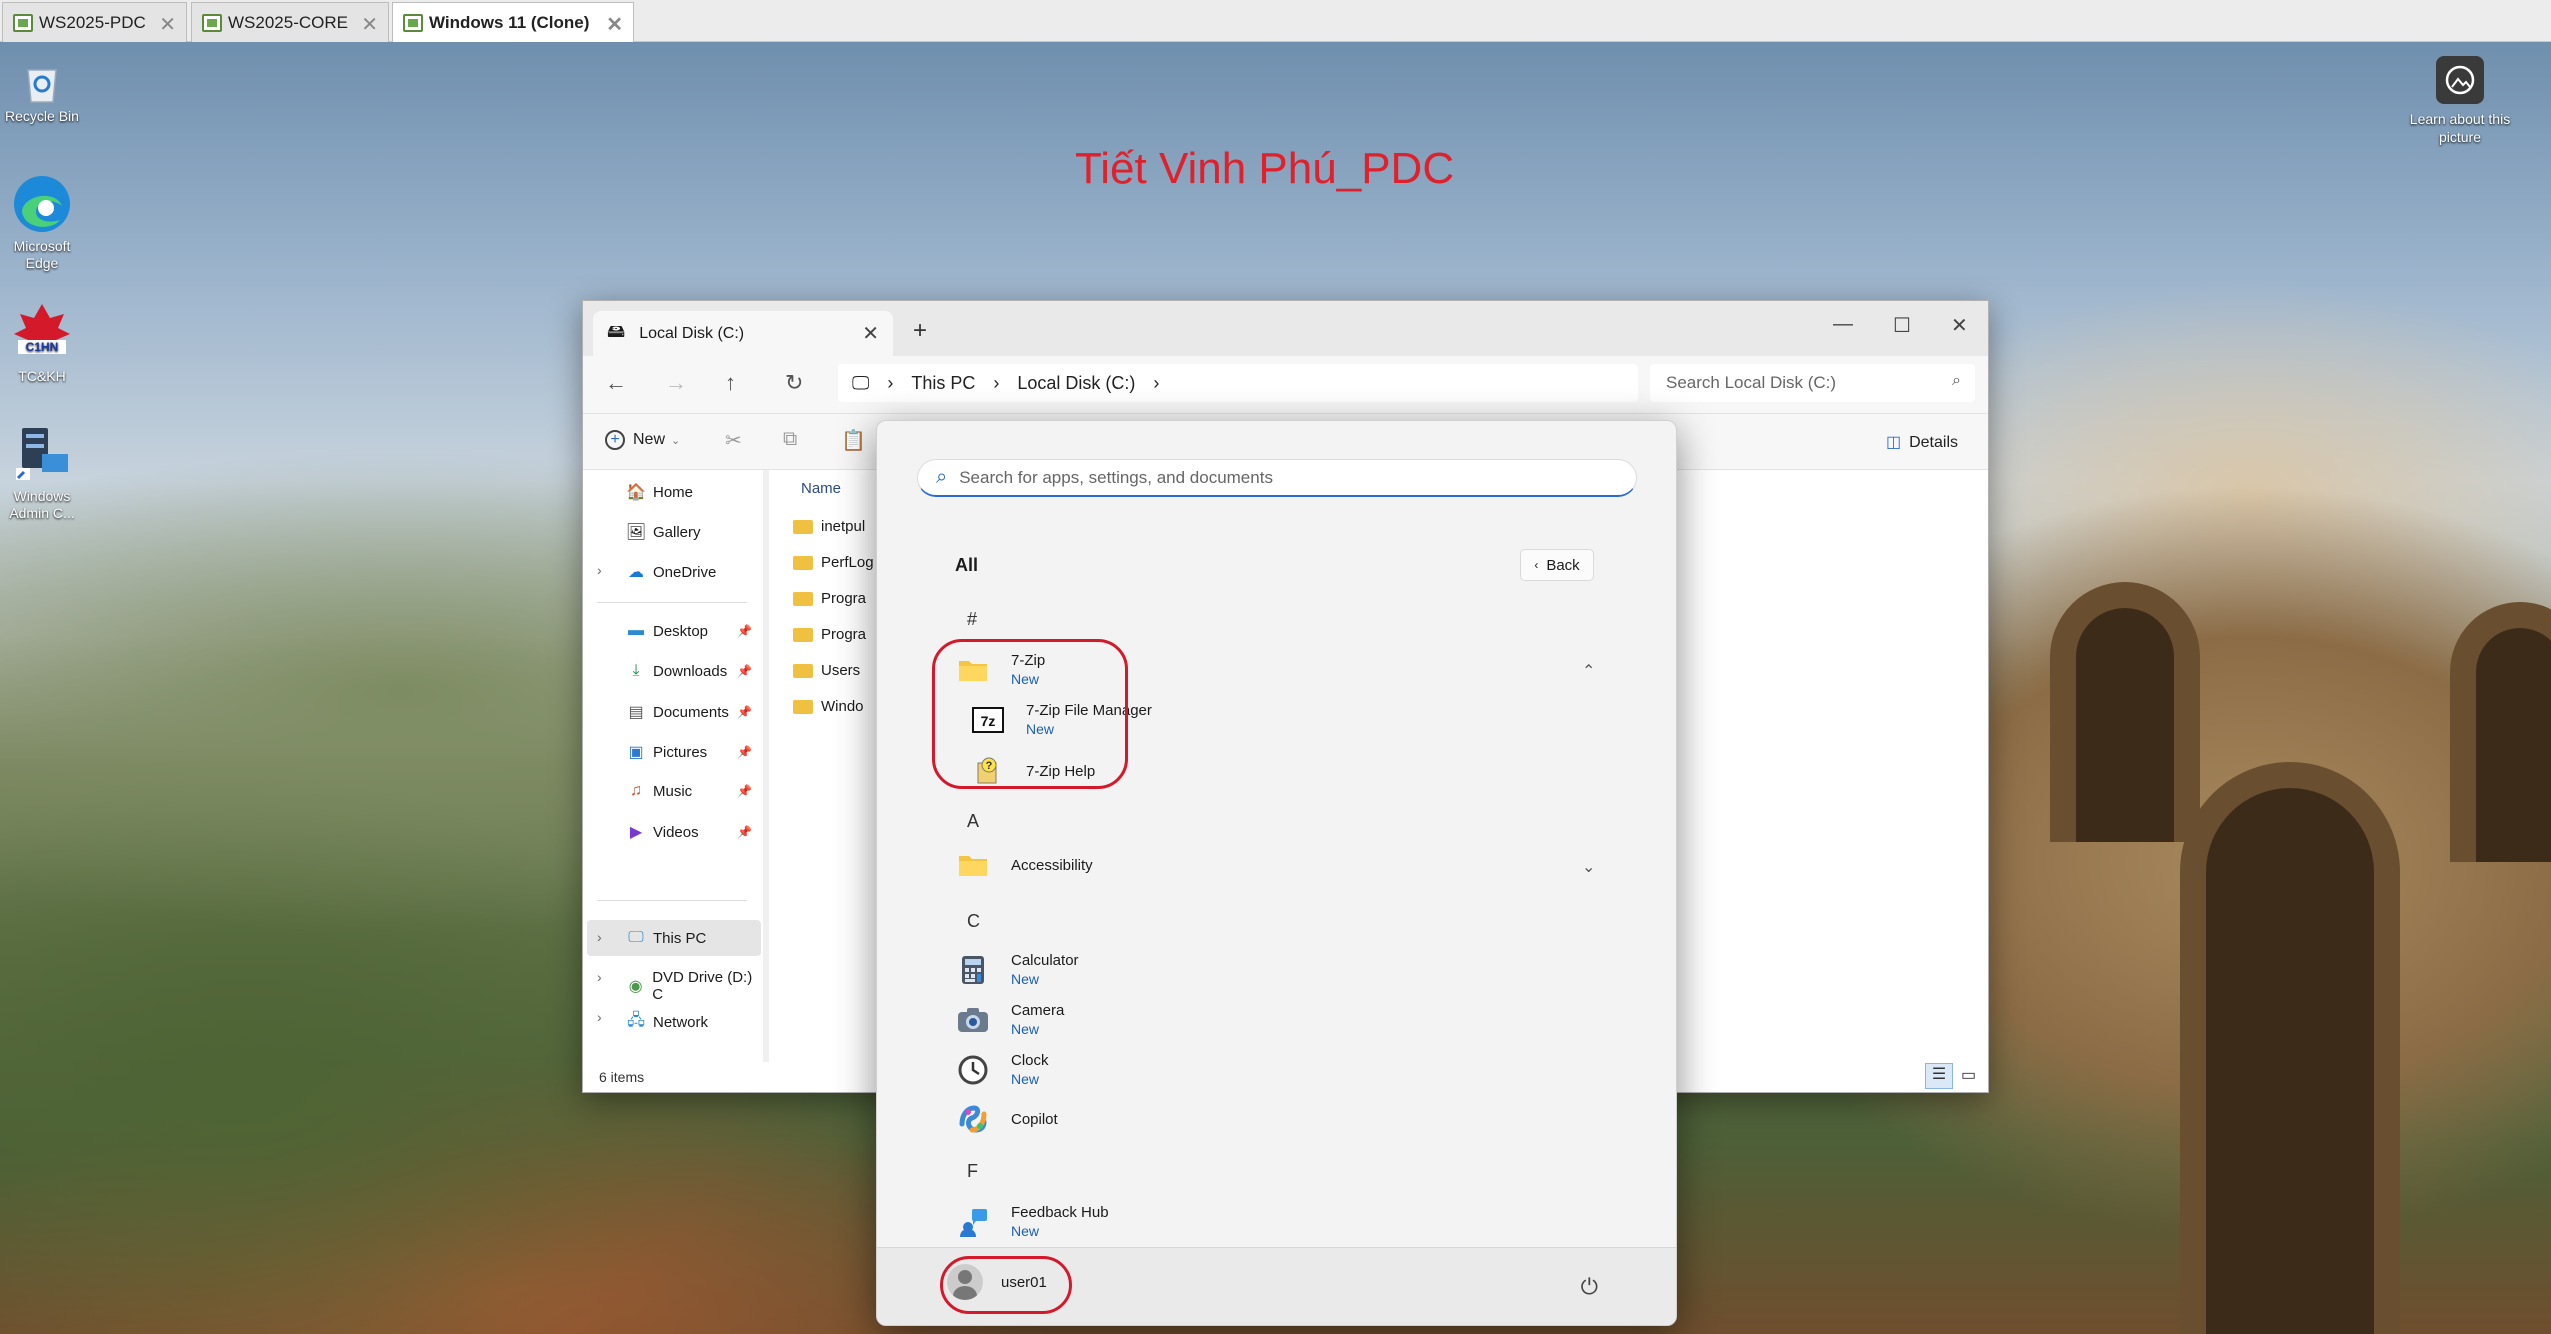 The height and width of the screenshot is (1334, 2551). I want to click on new-button: + New ⌄, so click(642, 440).